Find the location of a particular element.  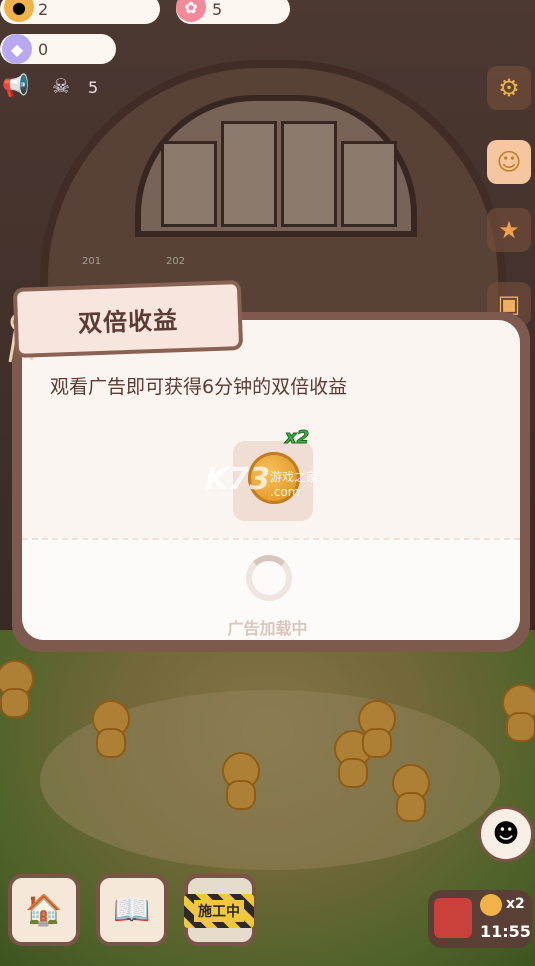

cookie-count: 2 is located at coordinates (43, 9).